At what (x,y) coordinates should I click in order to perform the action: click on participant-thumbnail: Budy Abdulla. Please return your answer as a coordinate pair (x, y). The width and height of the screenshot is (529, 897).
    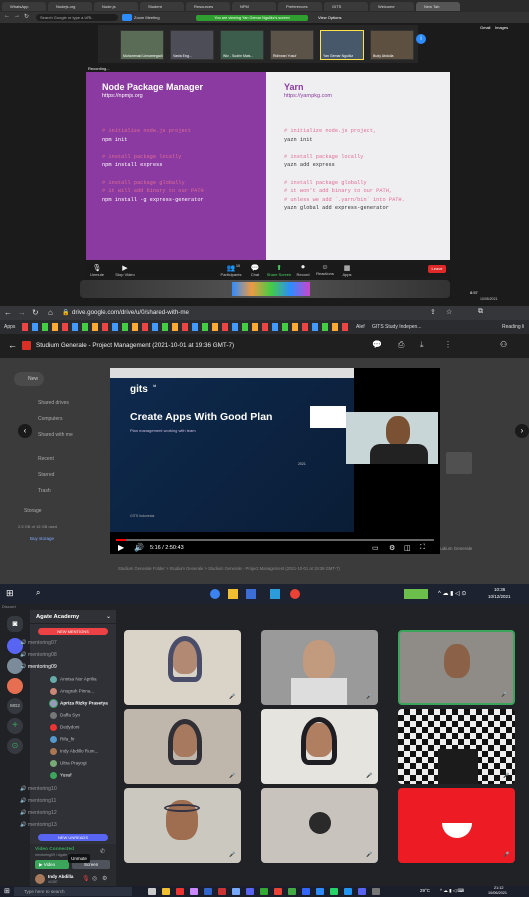
    Looking at the image, I should click on (392, 45).